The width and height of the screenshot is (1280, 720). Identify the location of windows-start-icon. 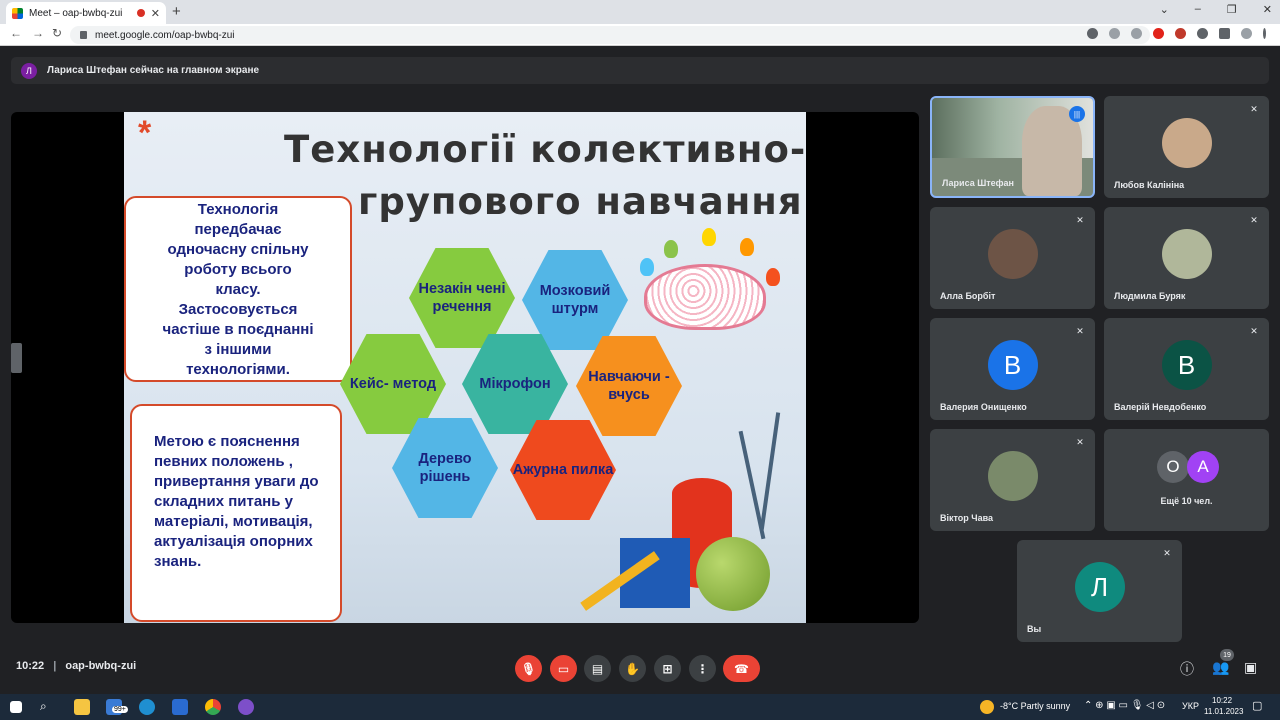
(16, 707).